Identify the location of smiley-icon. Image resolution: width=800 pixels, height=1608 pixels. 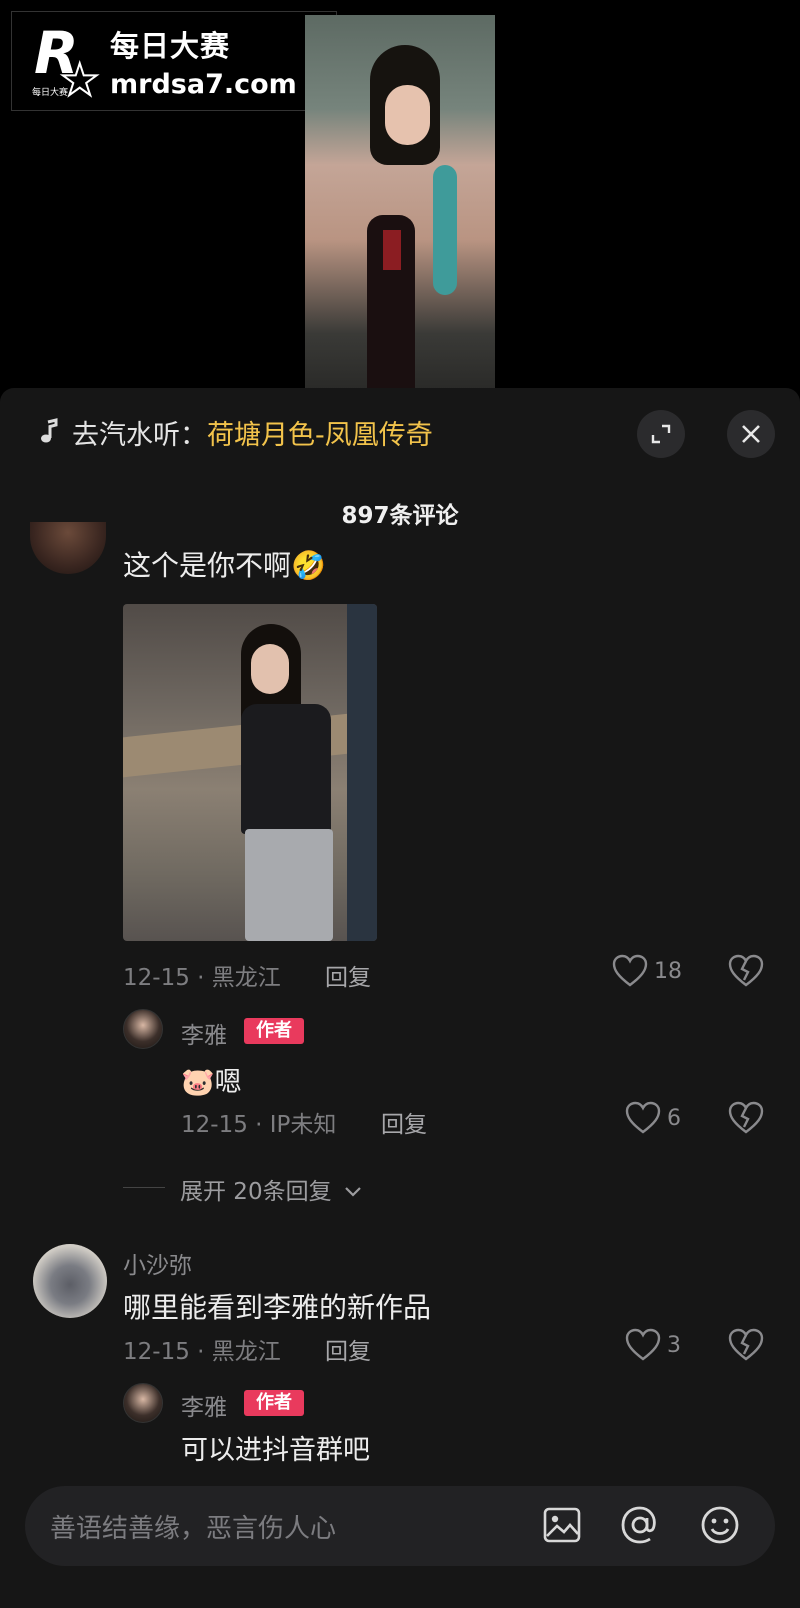
(720, 1525).